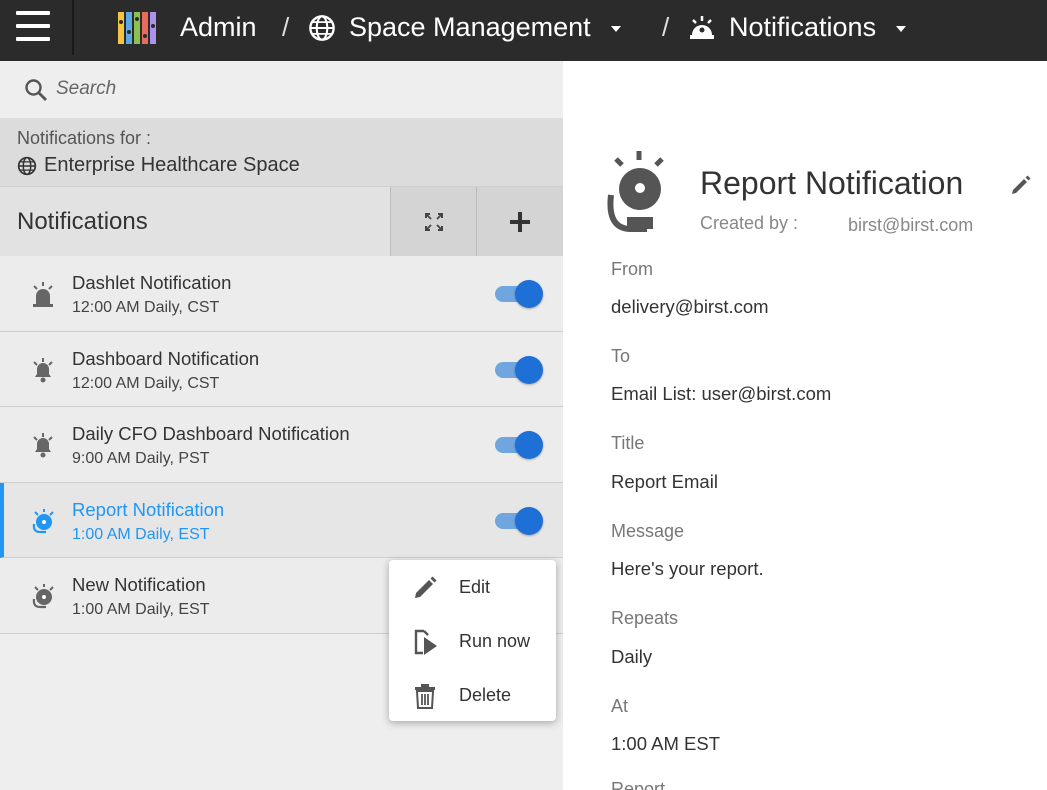  I want to click on from-value: delivery@birst.com, so click(690, 306).